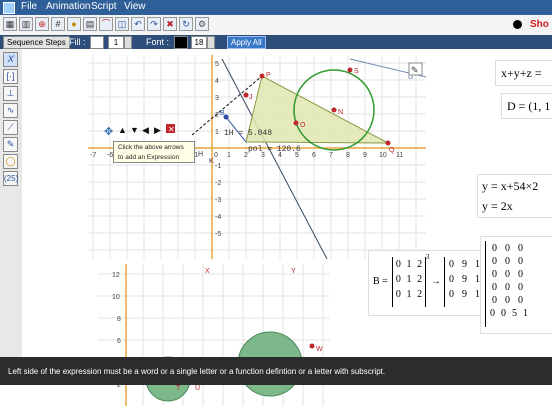  I want to click on x-tick: 8, so click(348, 155).